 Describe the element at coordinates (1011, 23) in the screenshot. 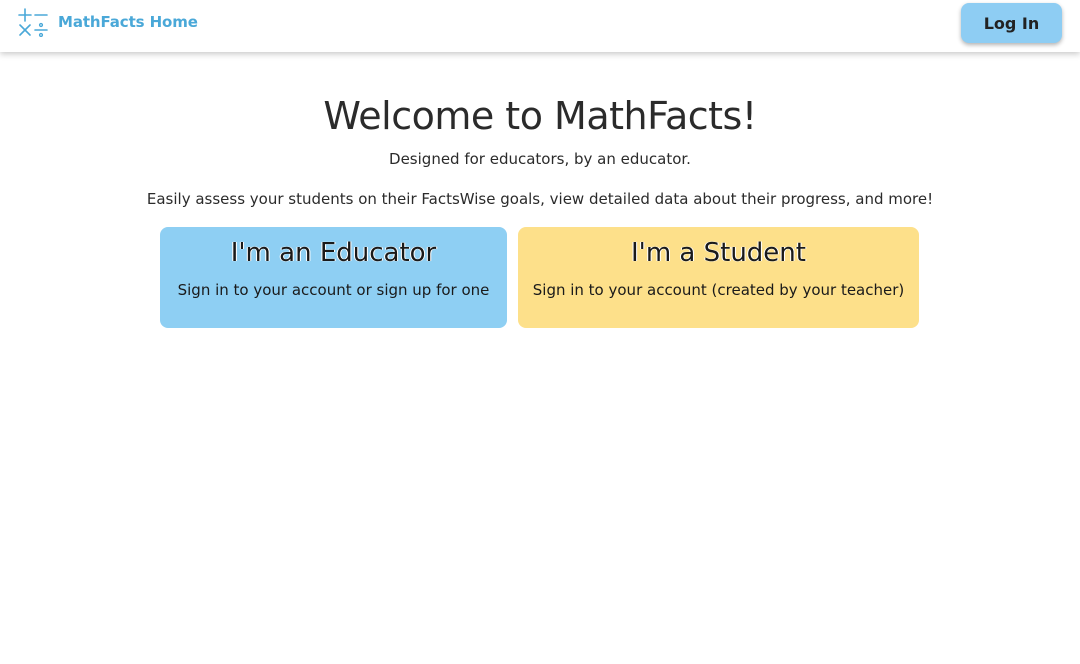

I see `log-in-button: Log In` at that location.